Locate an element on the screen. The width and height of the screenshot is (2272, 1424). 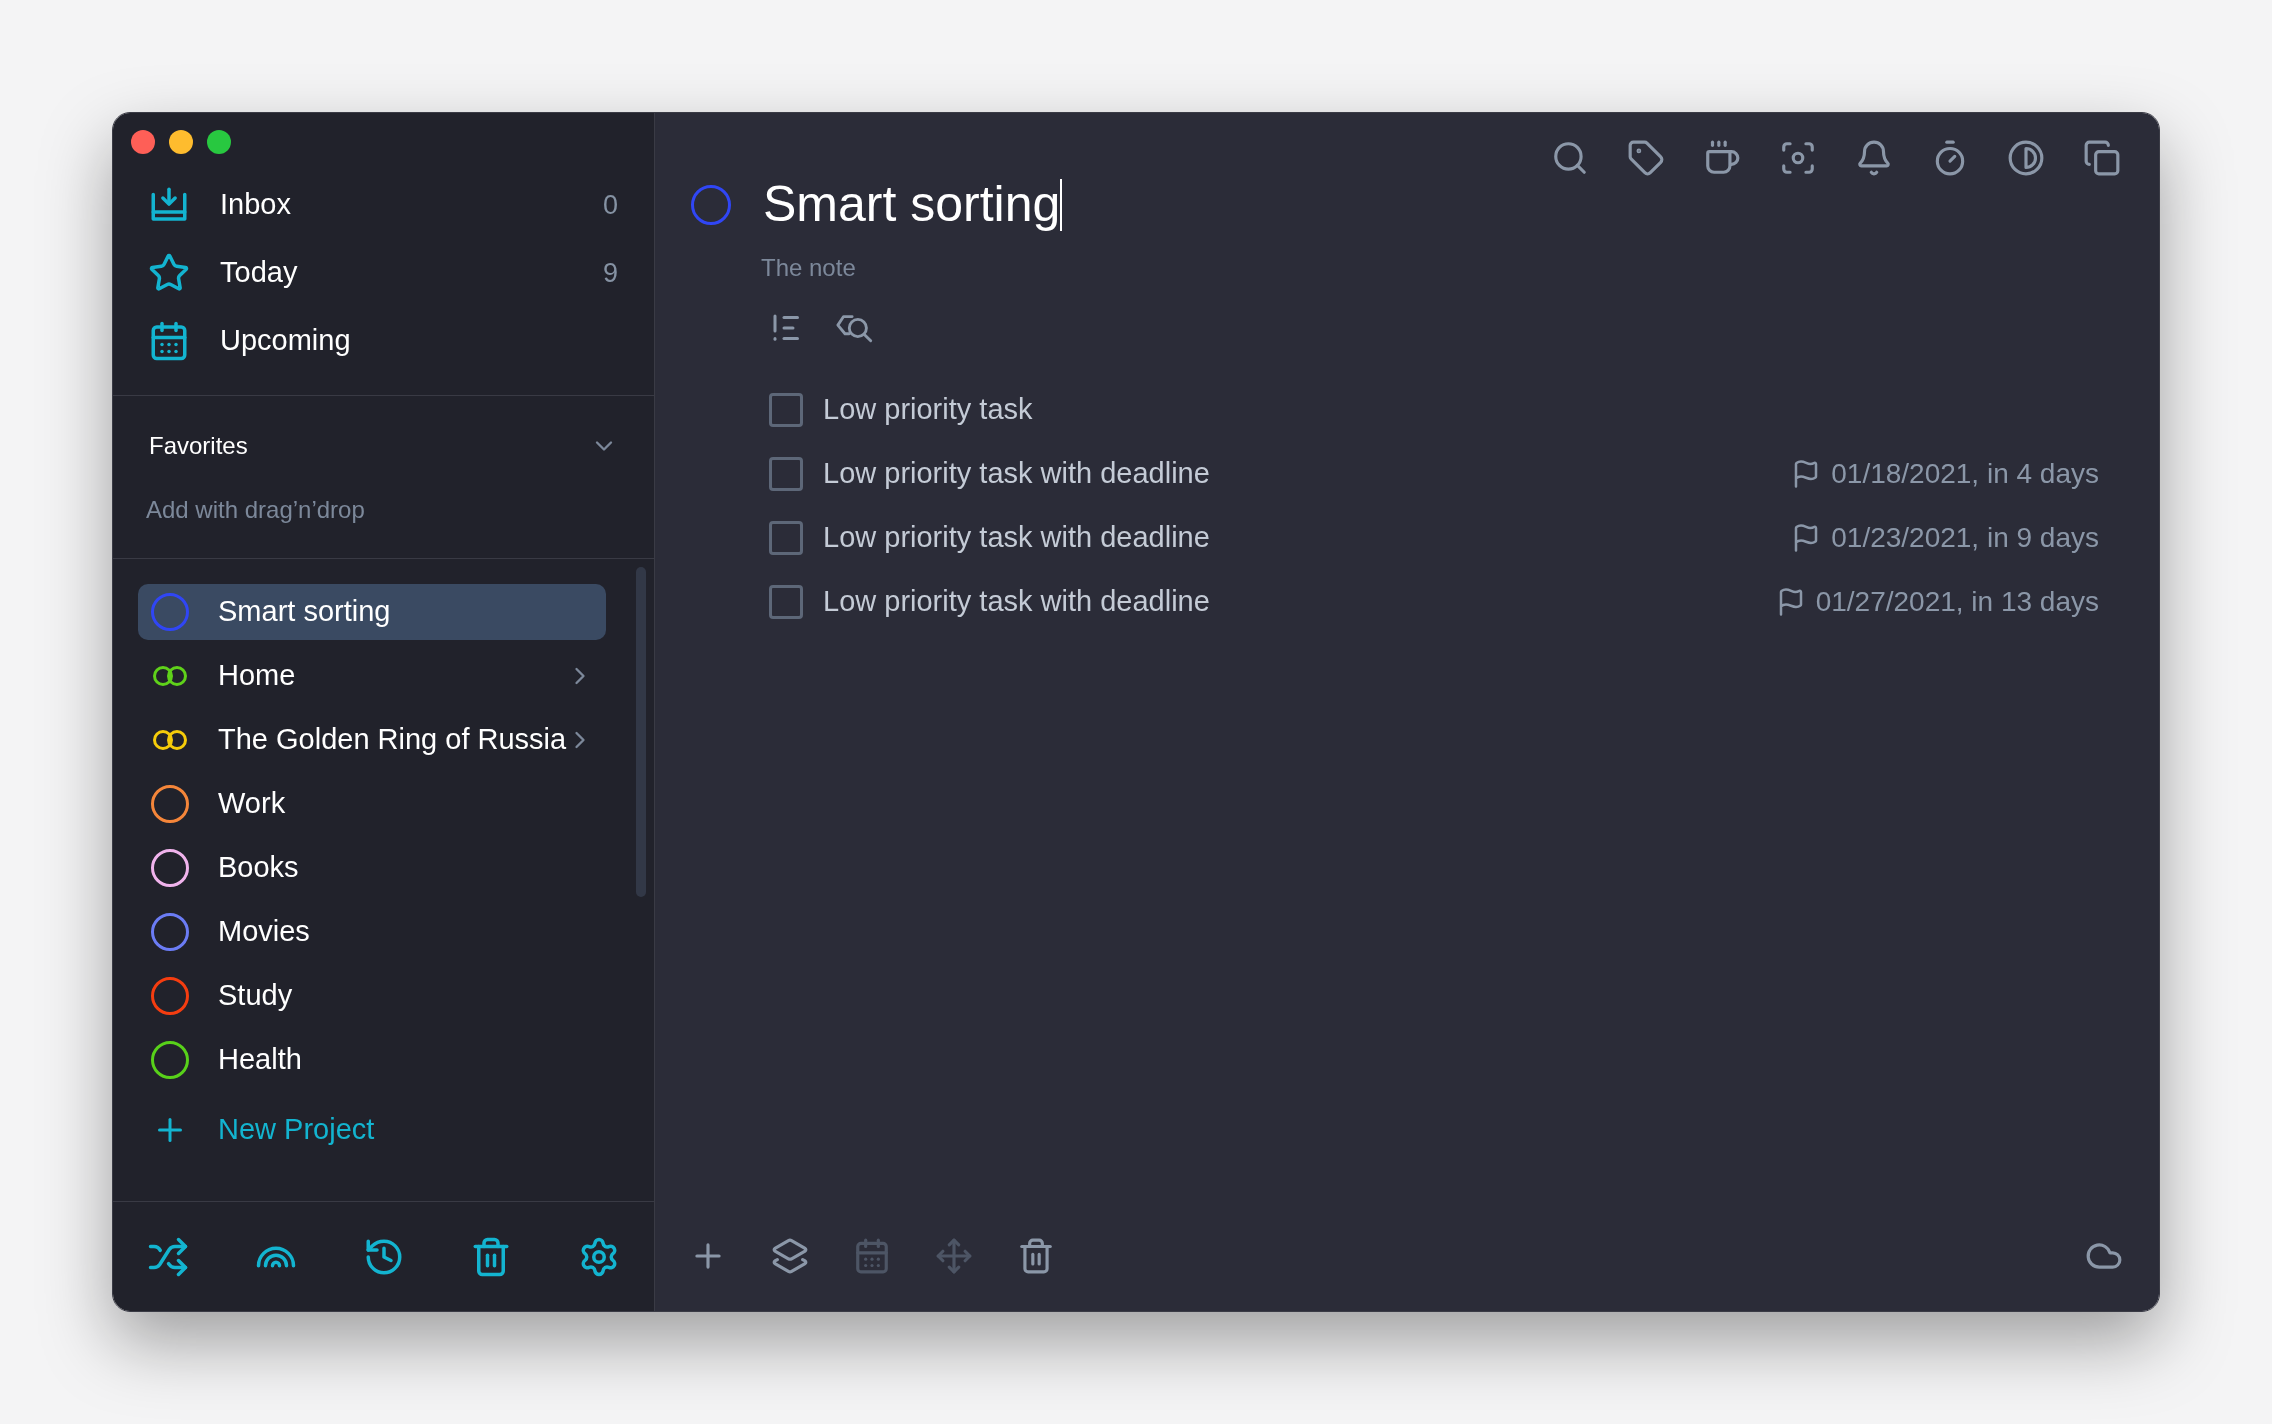
layers-icon is located at coordinates (790, 1256).